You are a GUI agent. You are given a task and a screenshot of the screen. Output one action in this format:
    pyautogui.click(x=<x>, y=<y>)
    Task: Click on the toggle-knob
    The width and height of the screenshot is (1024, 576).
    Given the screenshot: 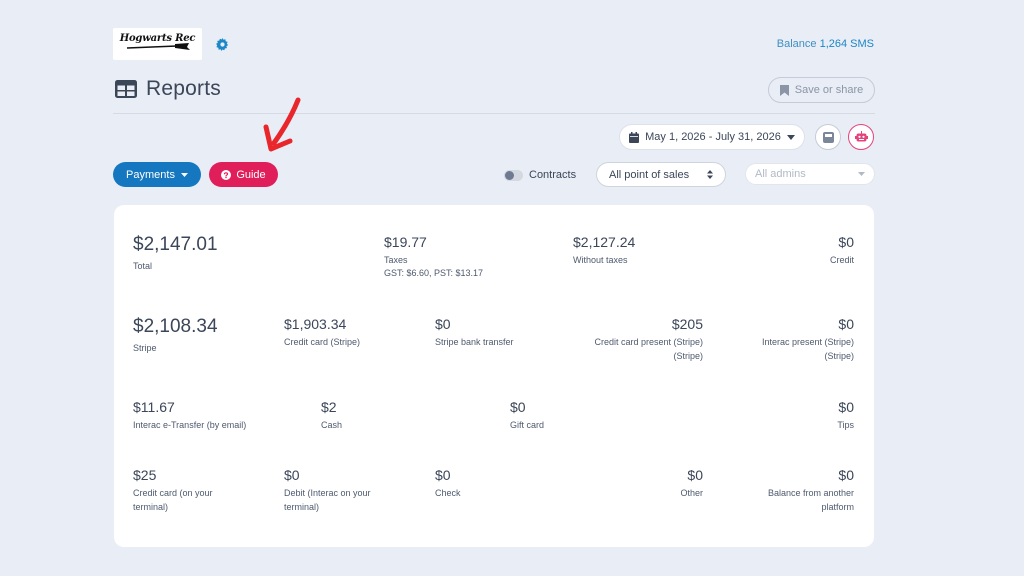 What is the action you would take?
    pyautogui.click(x=509, y=175)
    